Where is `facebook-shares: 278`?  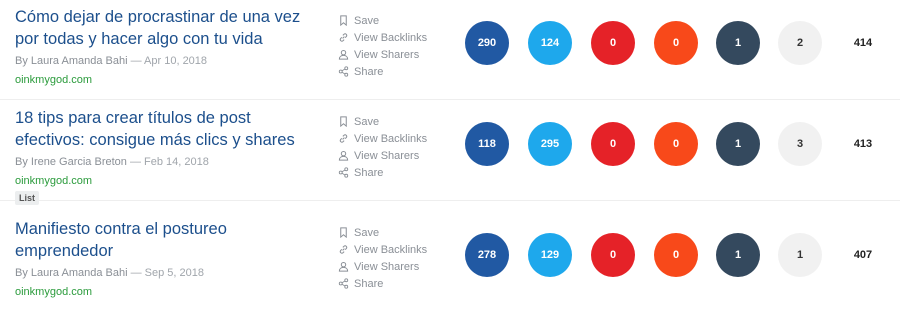
facebook-shares: 278 is located at coordinates (487, 255).